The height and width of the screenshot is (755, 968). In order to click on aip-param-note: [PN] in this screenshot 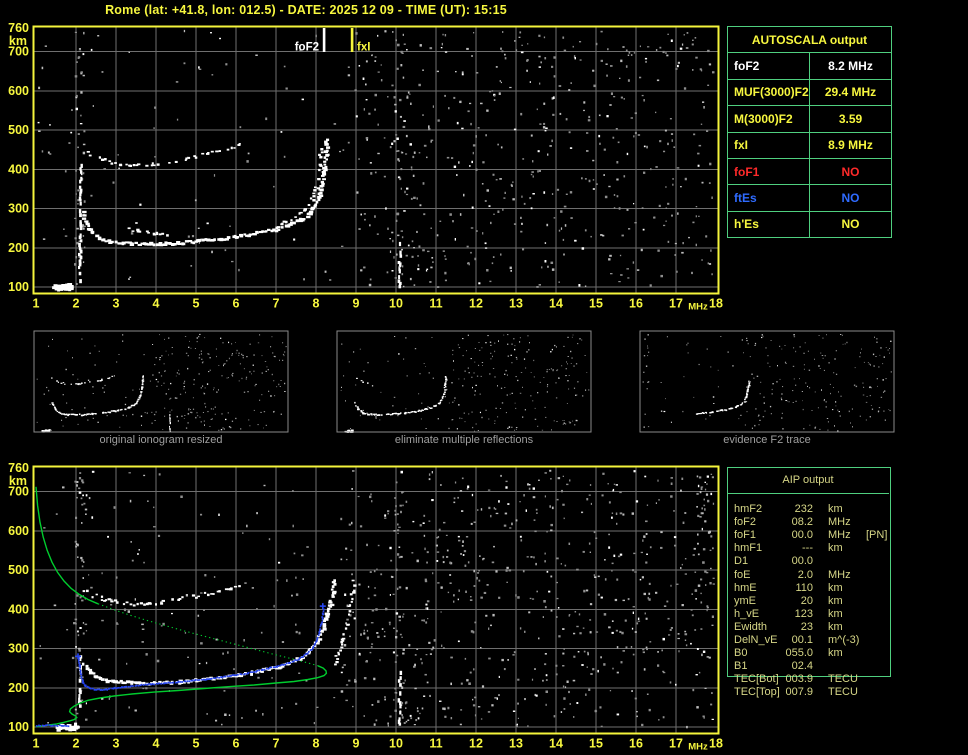, I will do `click(877, 535)`.